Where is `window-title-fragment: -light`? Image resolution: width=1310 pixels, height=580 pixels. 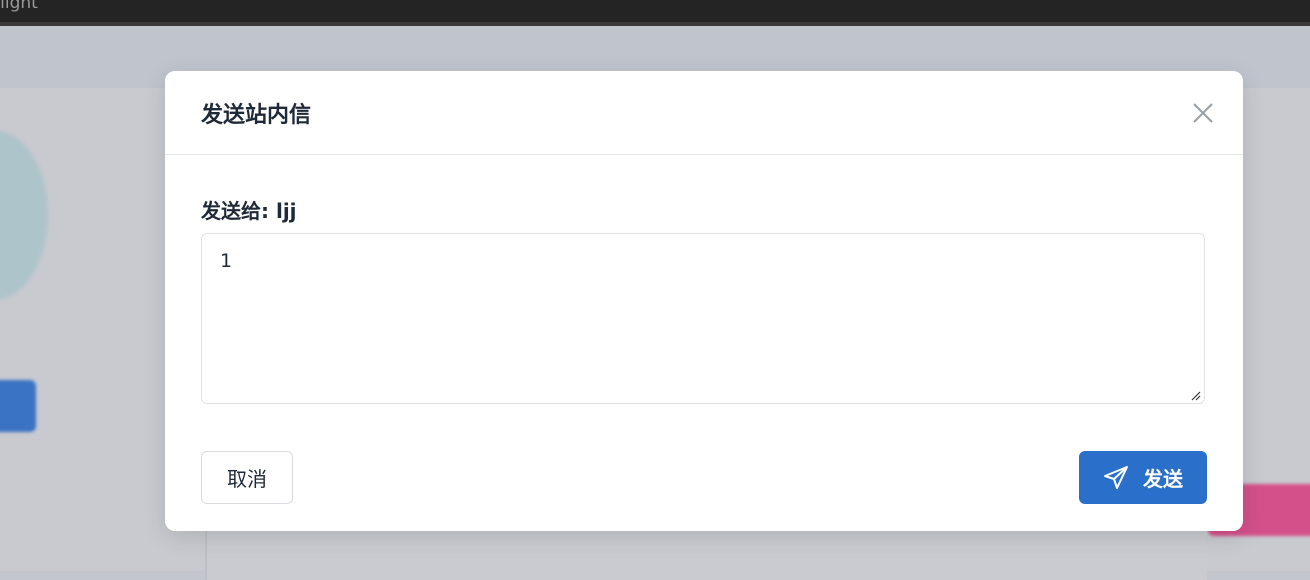
window-title-fragment: -light is located at coordinates (19, 6).